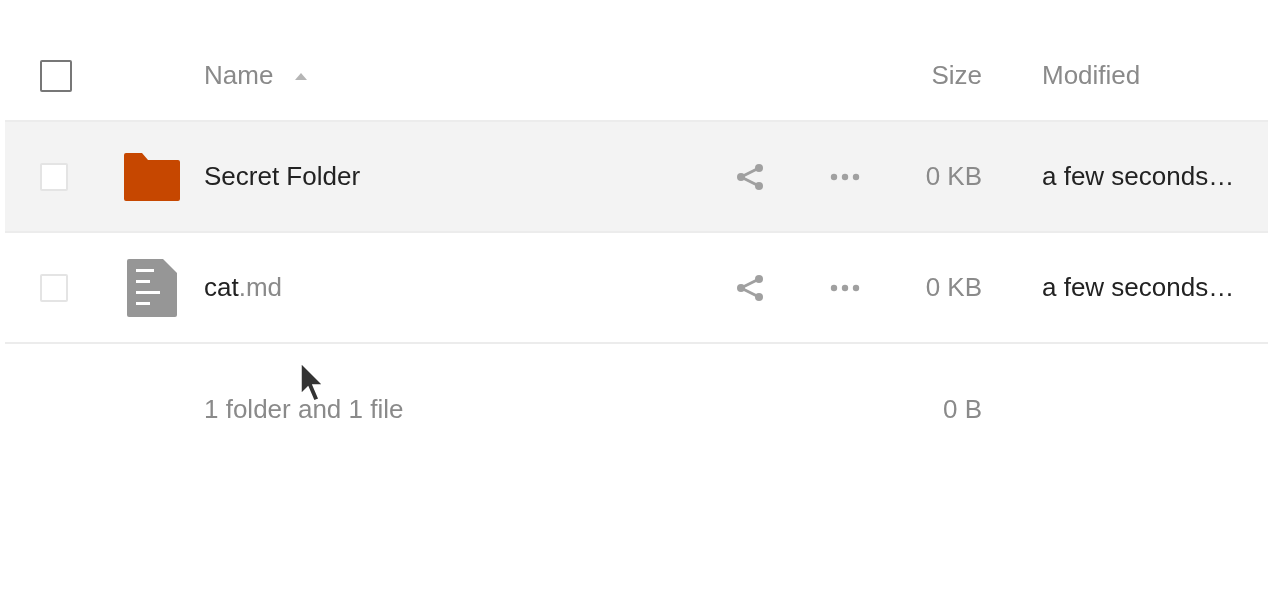 This screenshot has width=1268, height=615. Describe the element at coordinates (304, 409) in the screenshot. I see `file-count-summary: 1 folder and 1 file` at that location.